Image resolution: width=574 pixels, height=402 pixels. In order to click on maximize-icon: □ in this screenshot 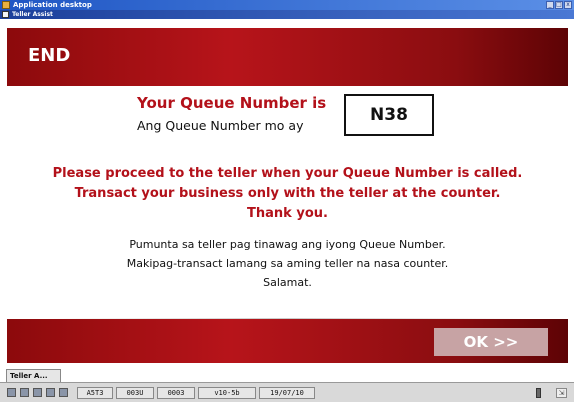, I will do `click(559, 5)`.